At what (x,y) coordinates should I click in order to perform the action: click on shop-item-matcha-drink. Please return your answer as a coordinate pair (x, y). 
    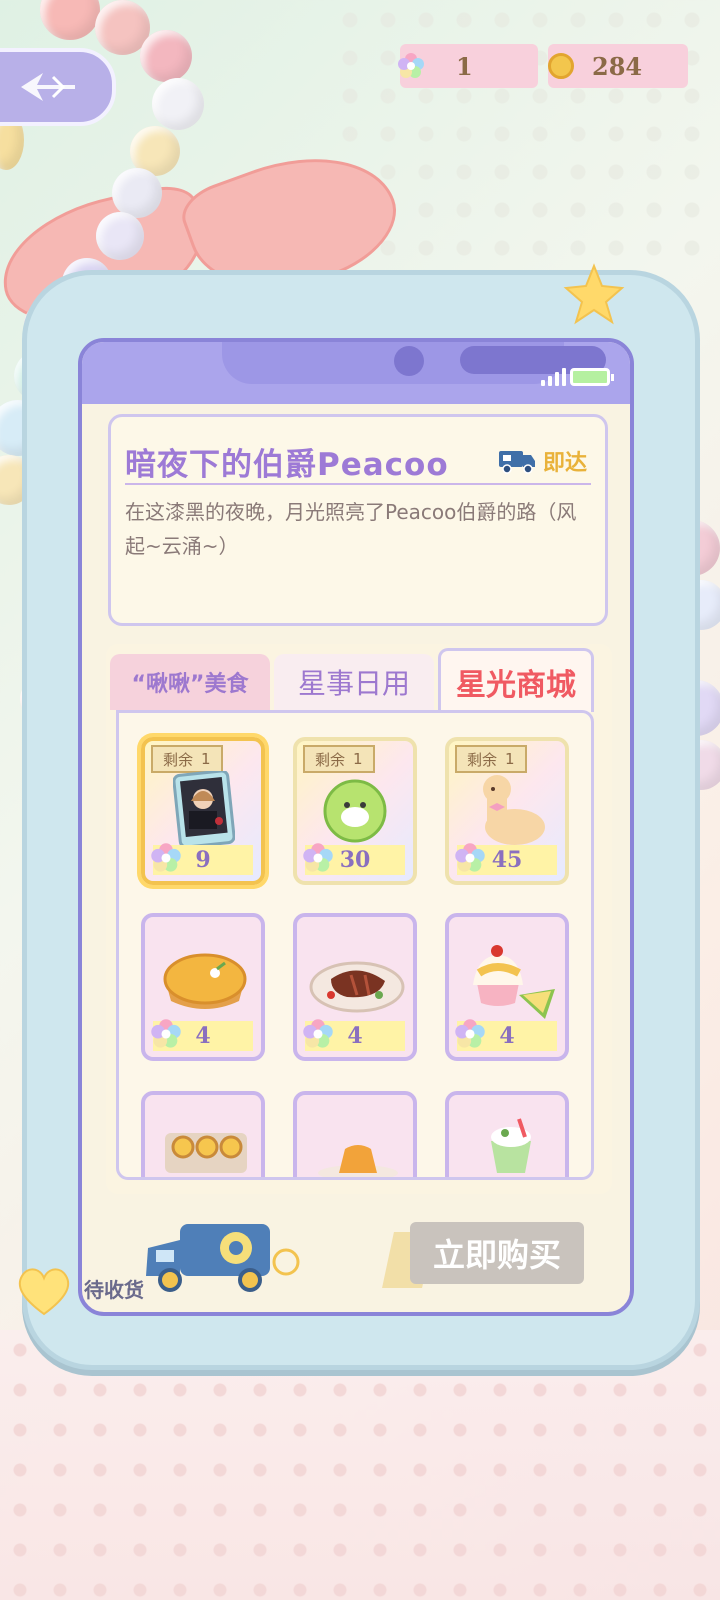
    Looking at the image, I should click on (507, 1134).